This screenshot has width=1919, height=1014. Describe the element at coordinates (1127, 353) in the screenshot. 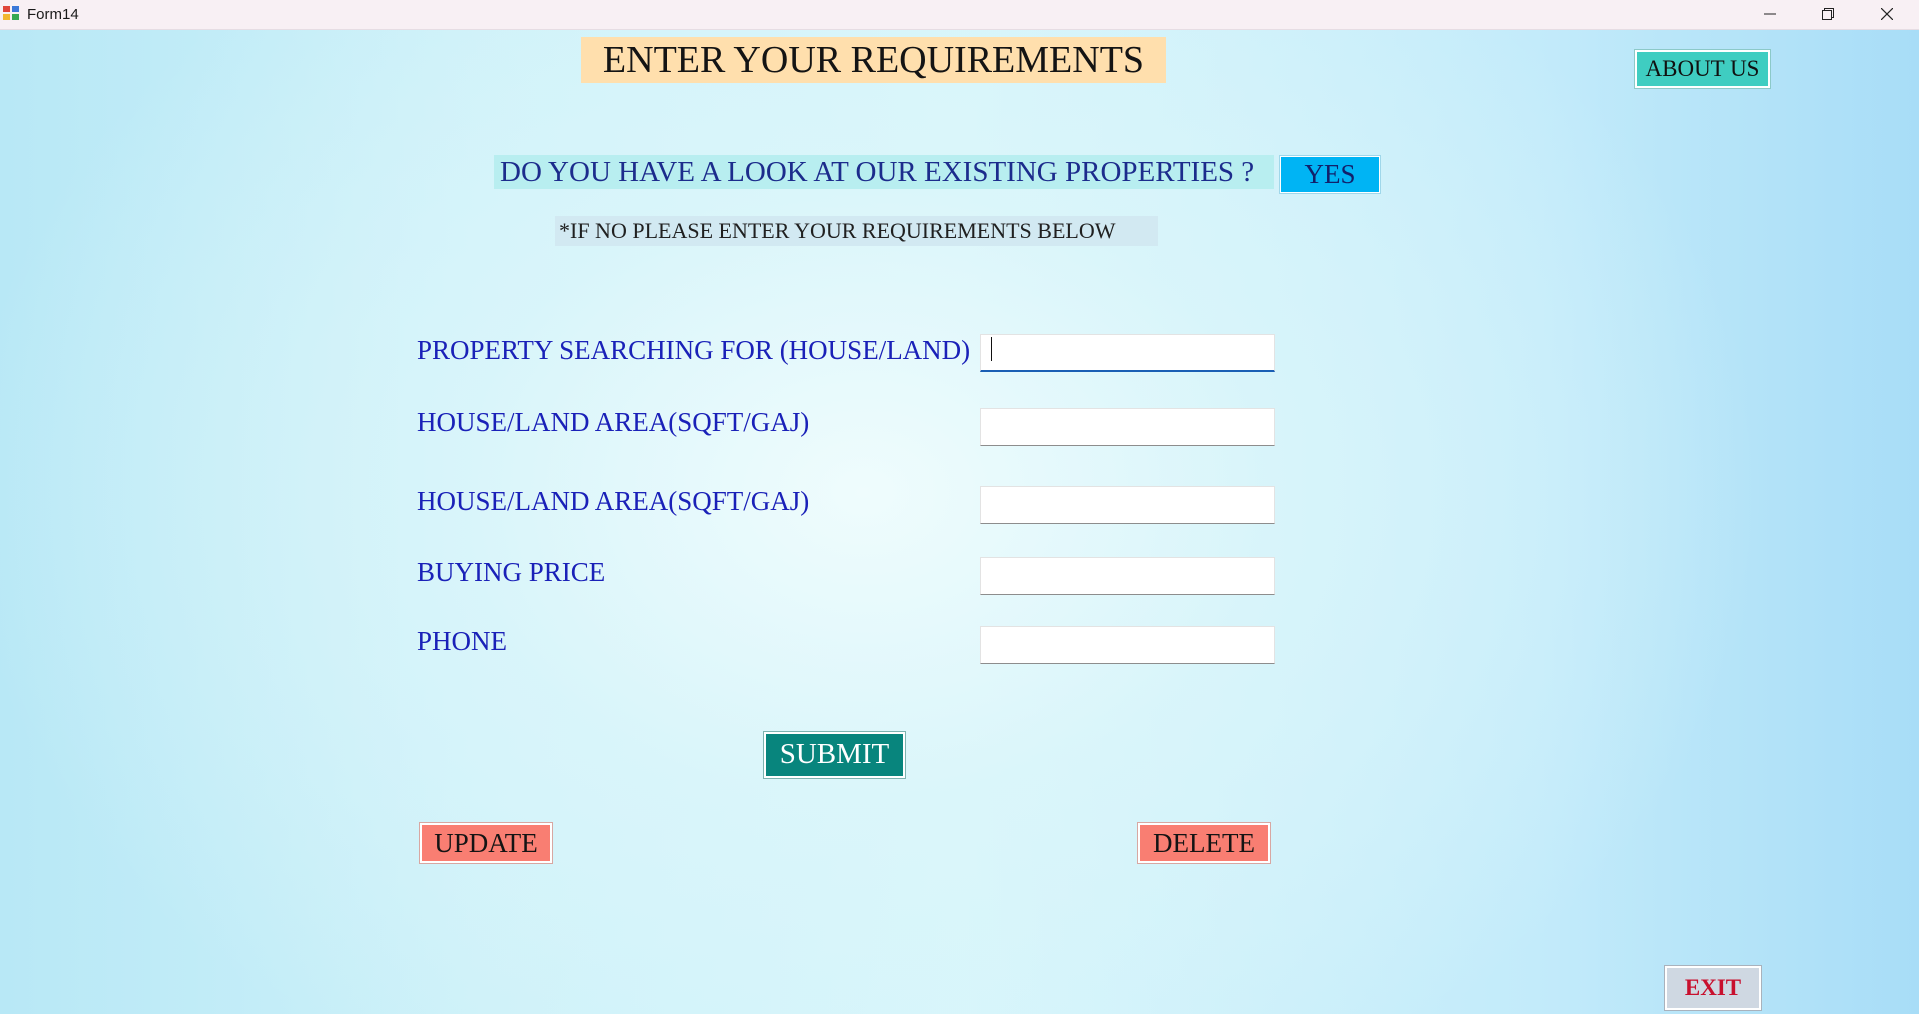

I see `property-type-input` at that location.